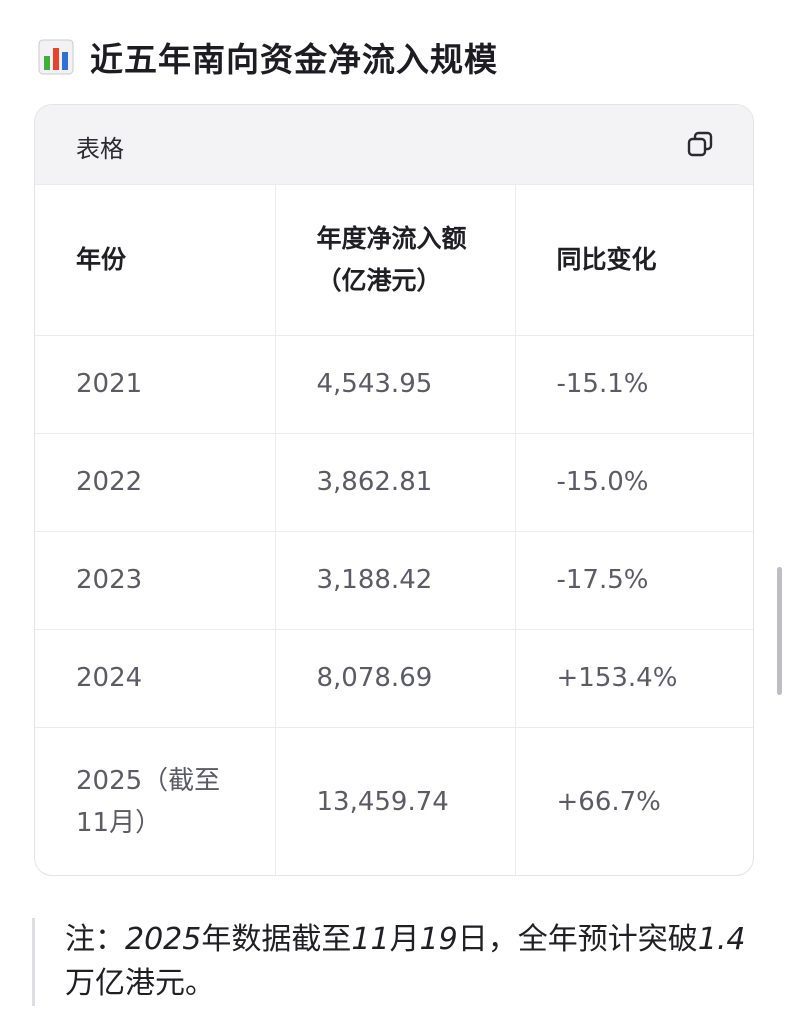 The image size is (789, 1024). I want to click on footnote-text: 日，全年预计突破, so click(577, 939).